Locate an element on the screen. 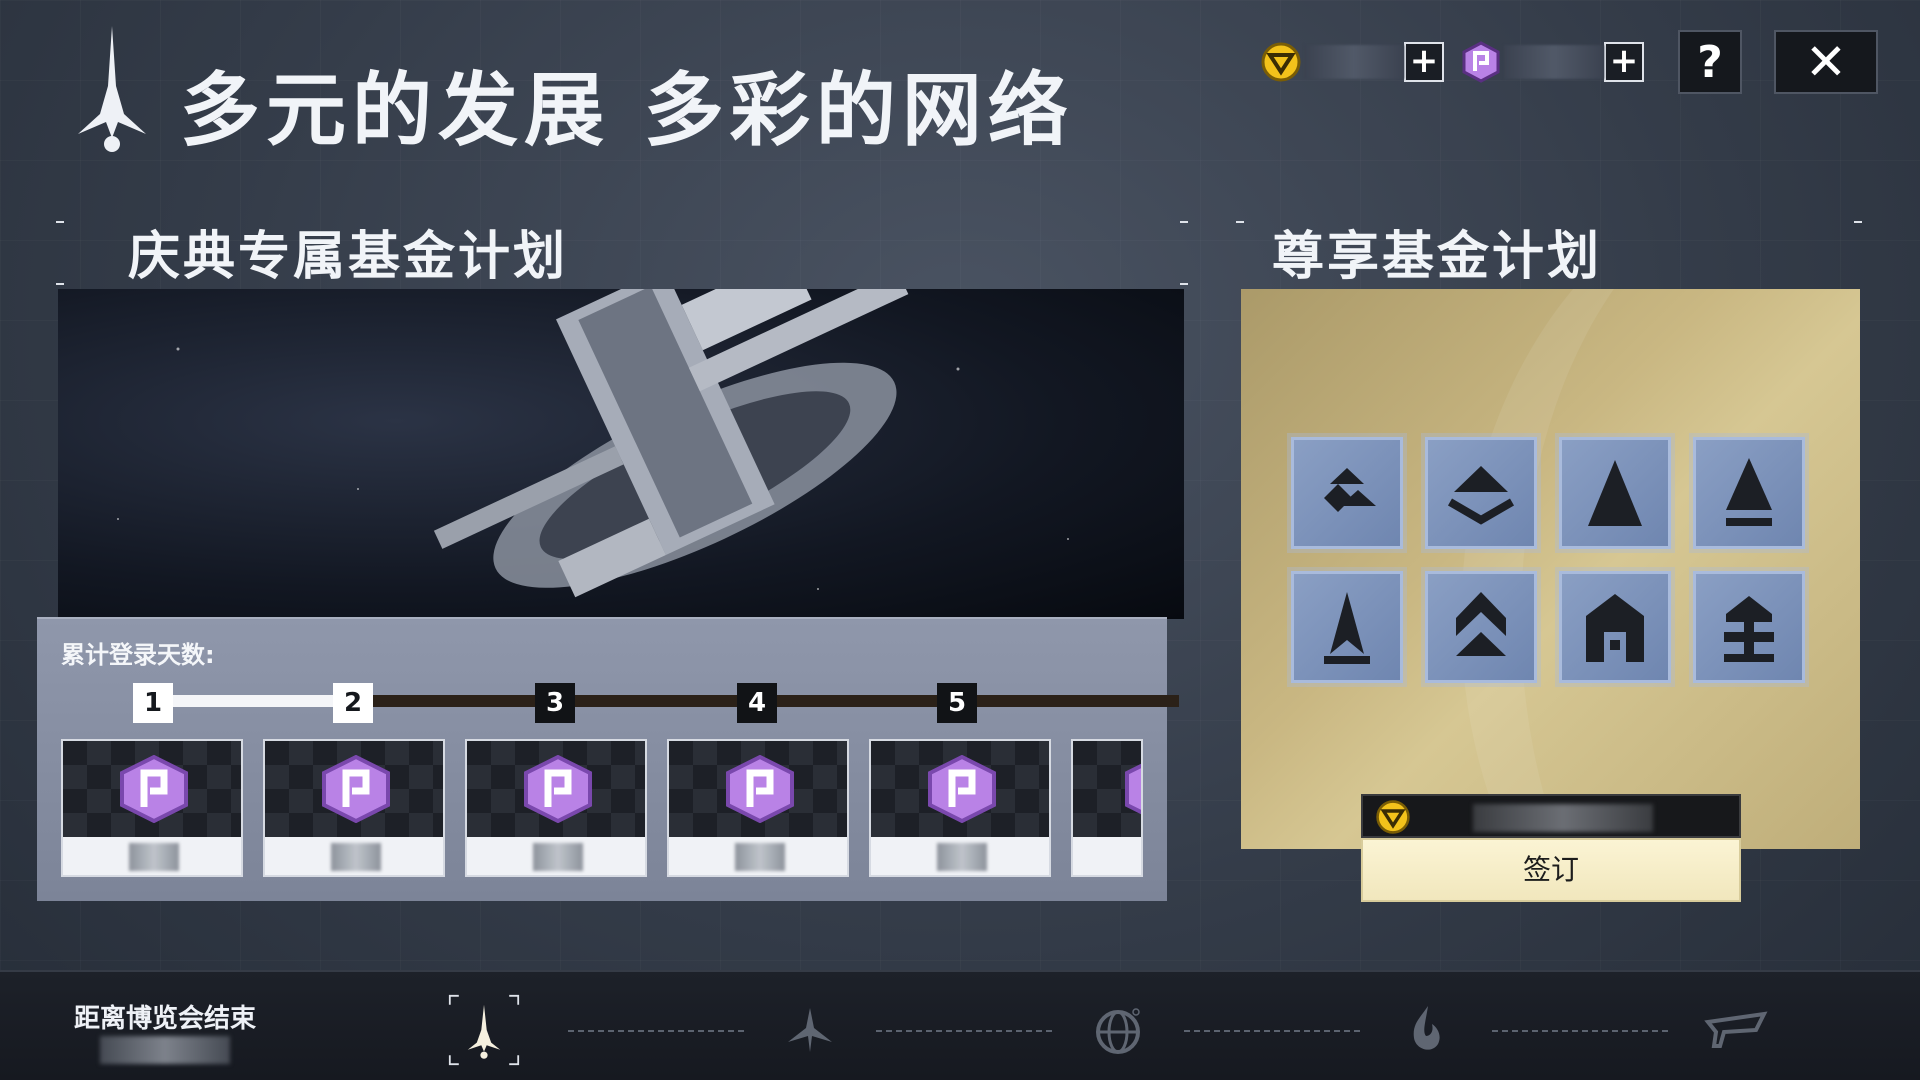 The image size is (1920, 1080). login-days-label: 累计登录天数: is located at coordinates (138, 655).